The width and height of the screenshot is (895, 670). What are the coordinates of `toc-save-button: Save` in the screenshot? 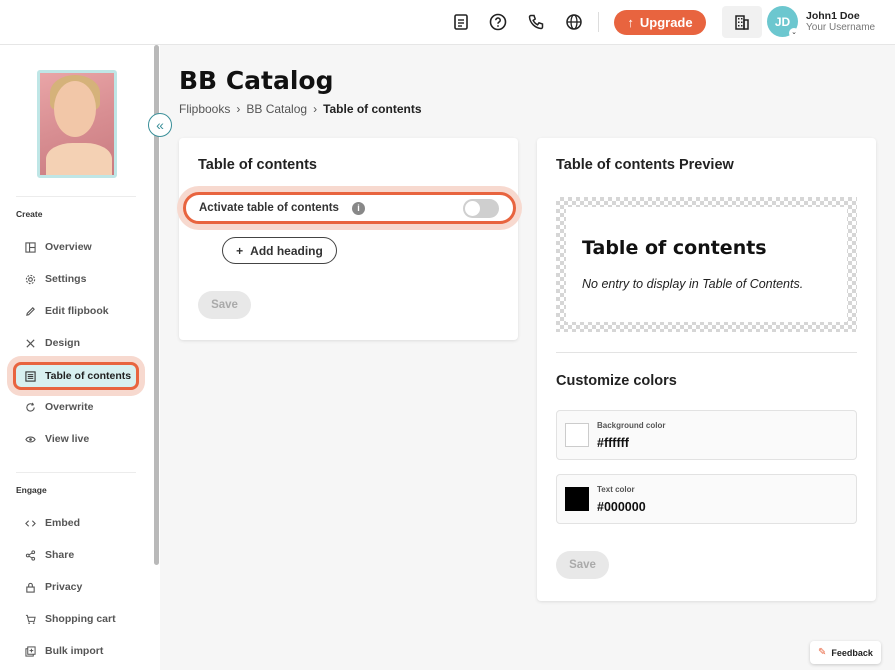 It's located at (224, 305).